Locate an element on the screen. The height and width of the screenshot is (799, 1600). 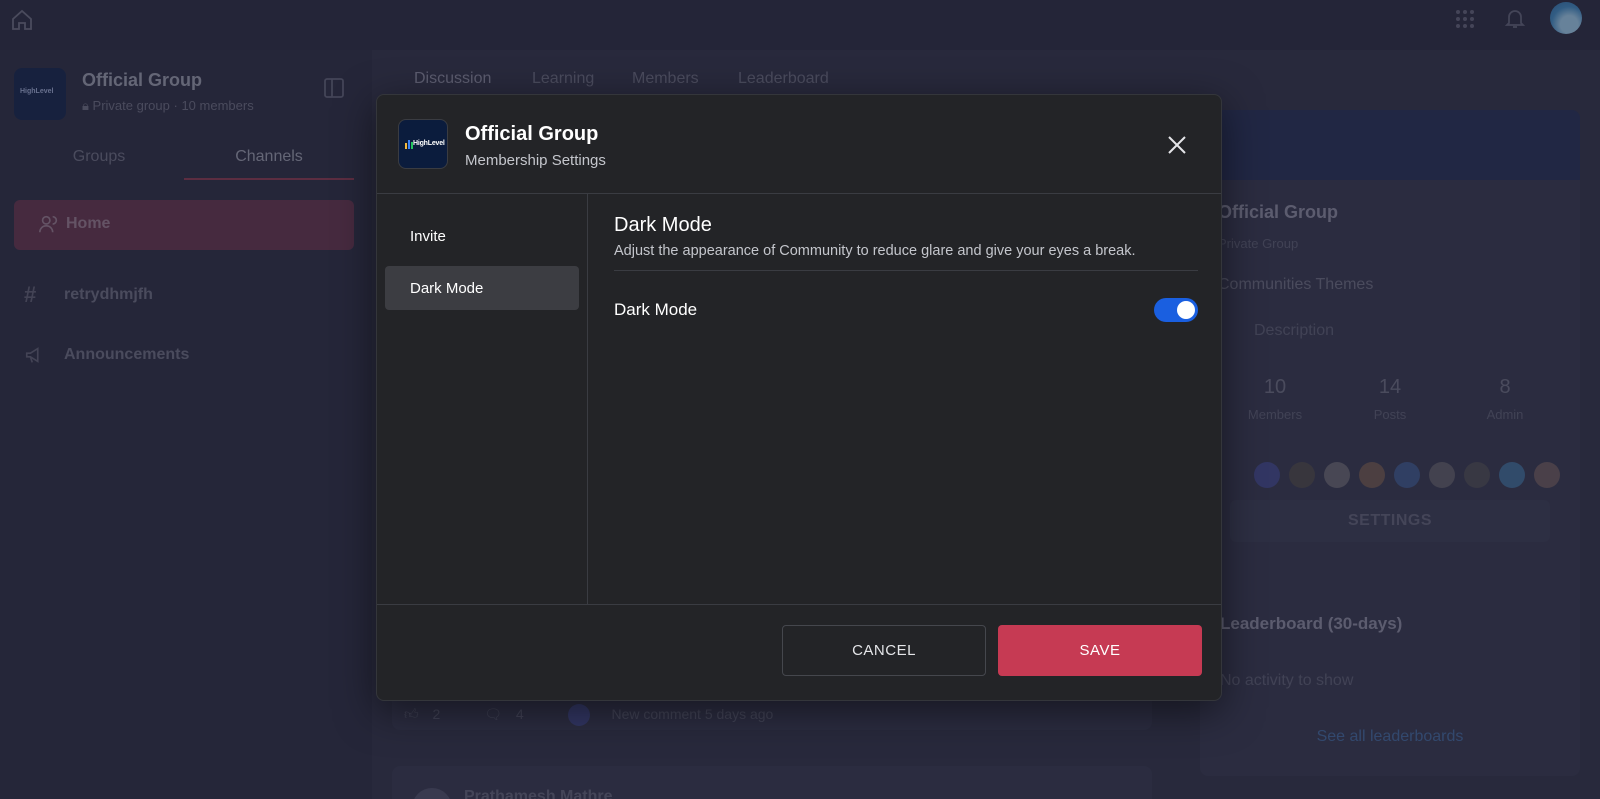
modal-group-logo: HighLevel is located at coordinates (423, 144).